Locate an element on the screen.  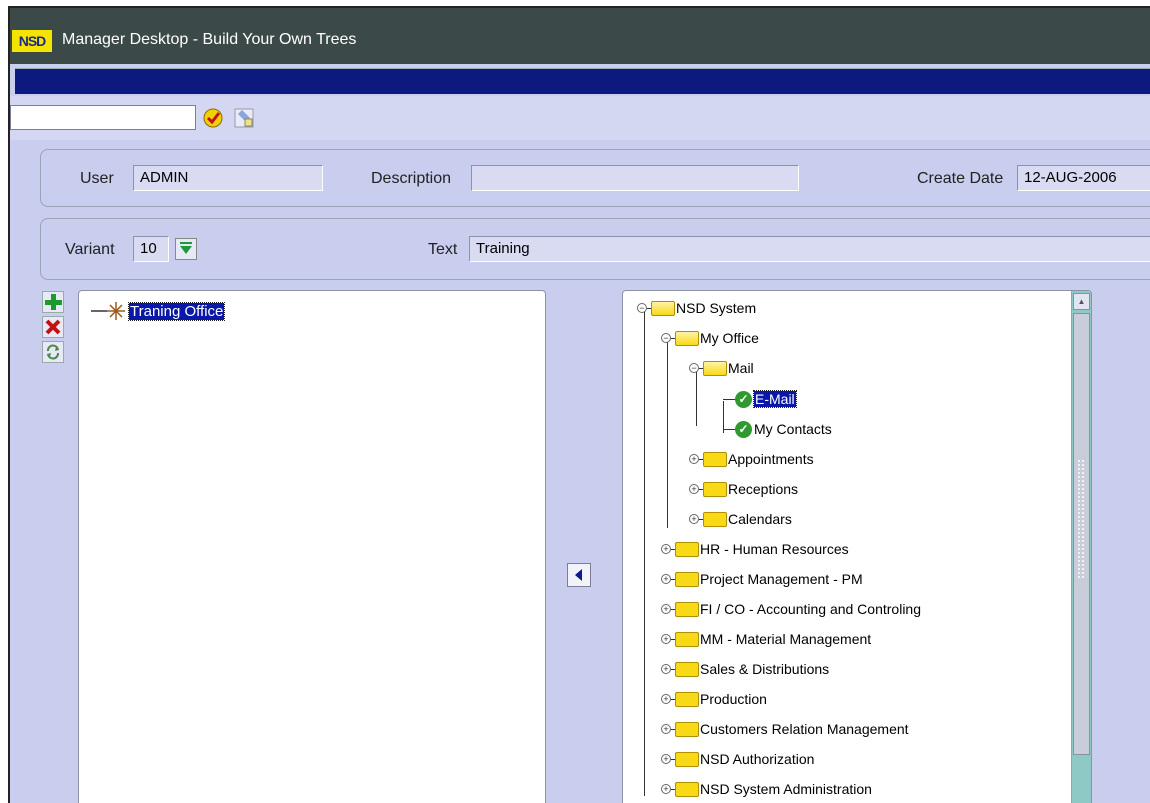
user-field: ADMIN is located at coordinates (228, 178).